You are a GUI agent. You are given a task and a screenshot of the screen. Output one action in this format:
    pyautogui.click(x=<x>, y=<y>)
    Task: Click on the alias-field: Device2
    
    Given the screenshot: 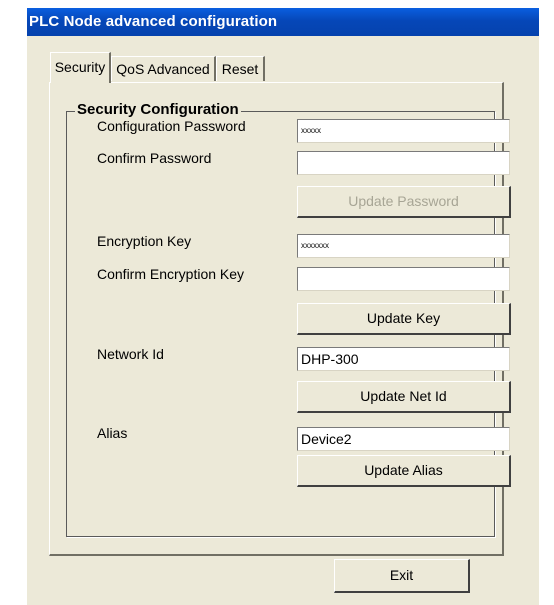 What is the action you would take?
    pyautogui.click(x=403, y=439)
    